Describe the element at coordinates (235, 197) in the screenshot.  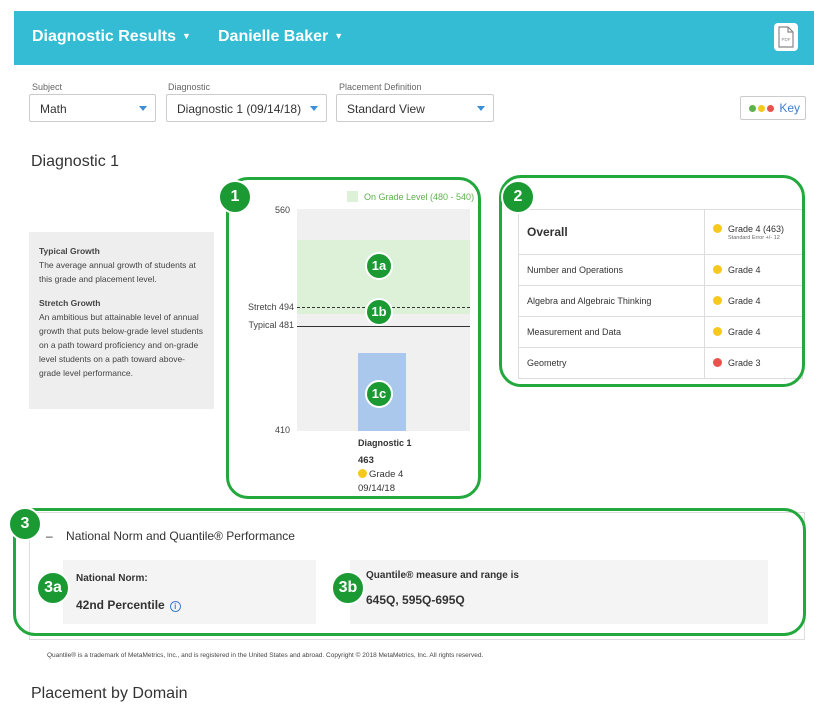
I see `callout-badge: 1` at that location.